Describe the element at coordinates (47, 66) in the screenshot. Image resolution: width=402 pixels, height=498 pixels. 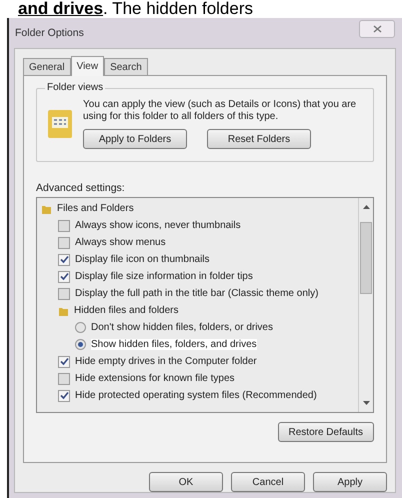
I see `tab: General` at that location.